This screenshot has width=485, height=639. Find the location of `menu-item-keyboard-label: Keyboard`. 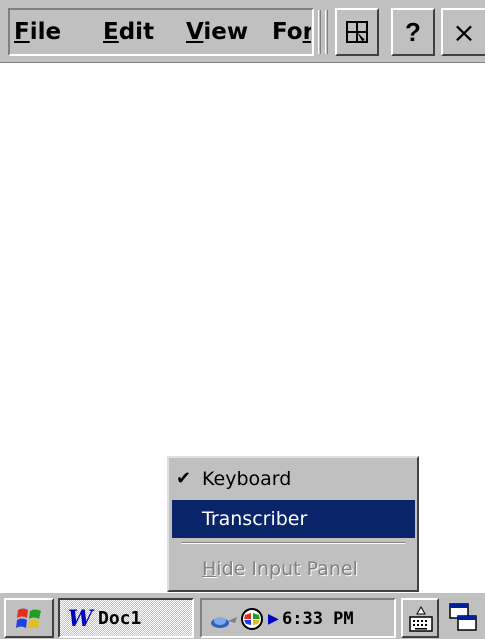

menu-item-keyboard-label: Keyboard is located at coordinates (247, 479).